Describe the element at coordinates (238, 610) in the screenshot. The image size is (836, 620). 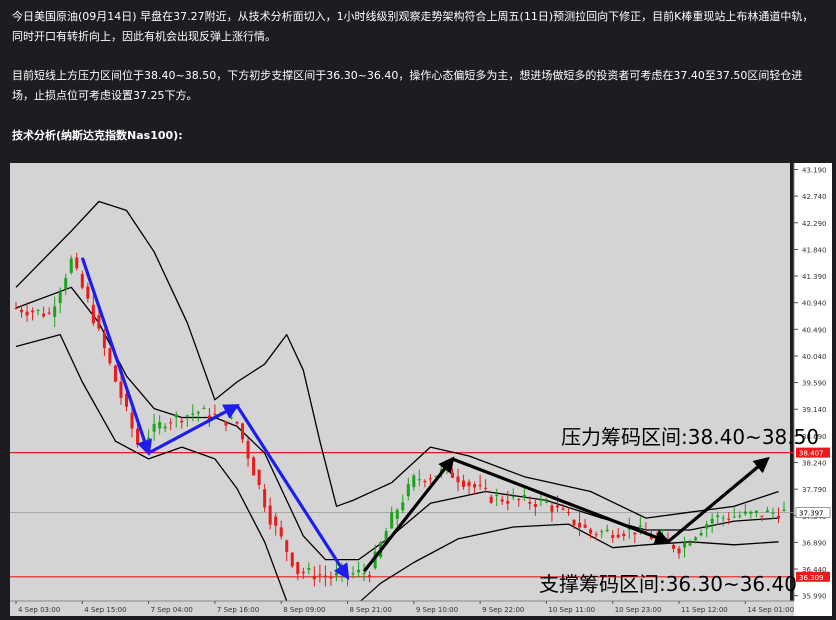
I see `time-tick-label: 7 Sep 16:00` at that location.